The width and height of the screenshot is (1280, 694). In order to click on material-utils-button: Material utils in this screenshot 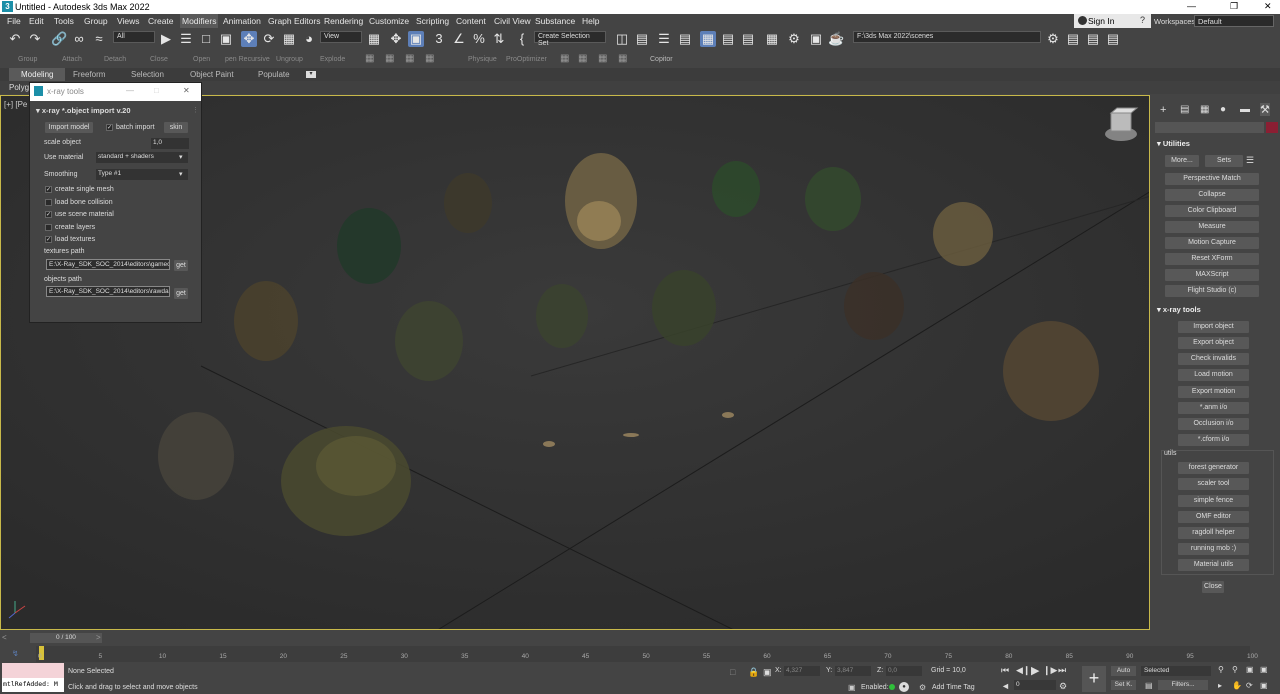, I will do `click(1213, 565)`.